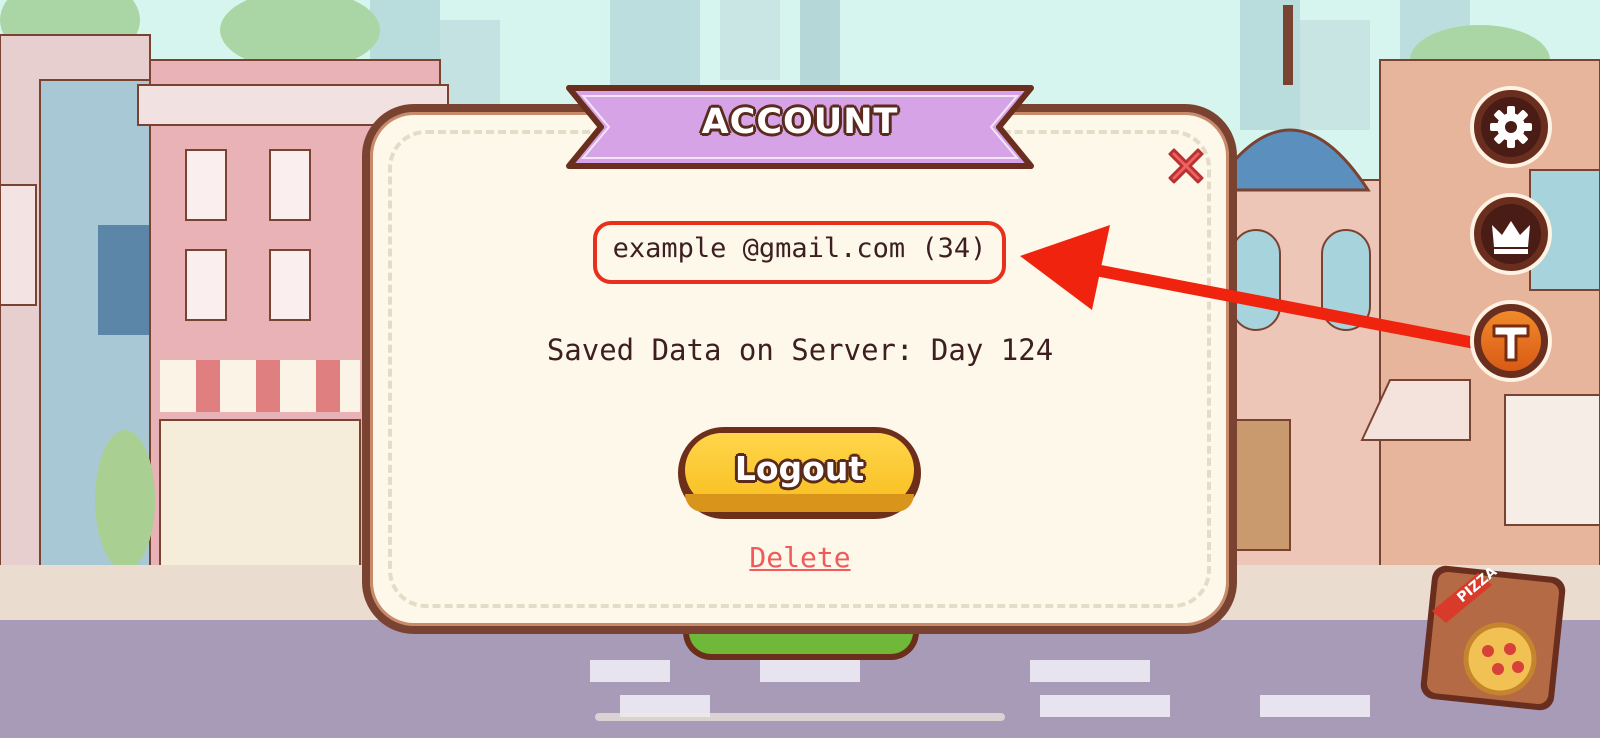 The height and width of the screenshot is (738, 1600). What do you see at coordinates (800, 717) in the screenshot?
I see `home-indicator` at bounding box center [800, 717].